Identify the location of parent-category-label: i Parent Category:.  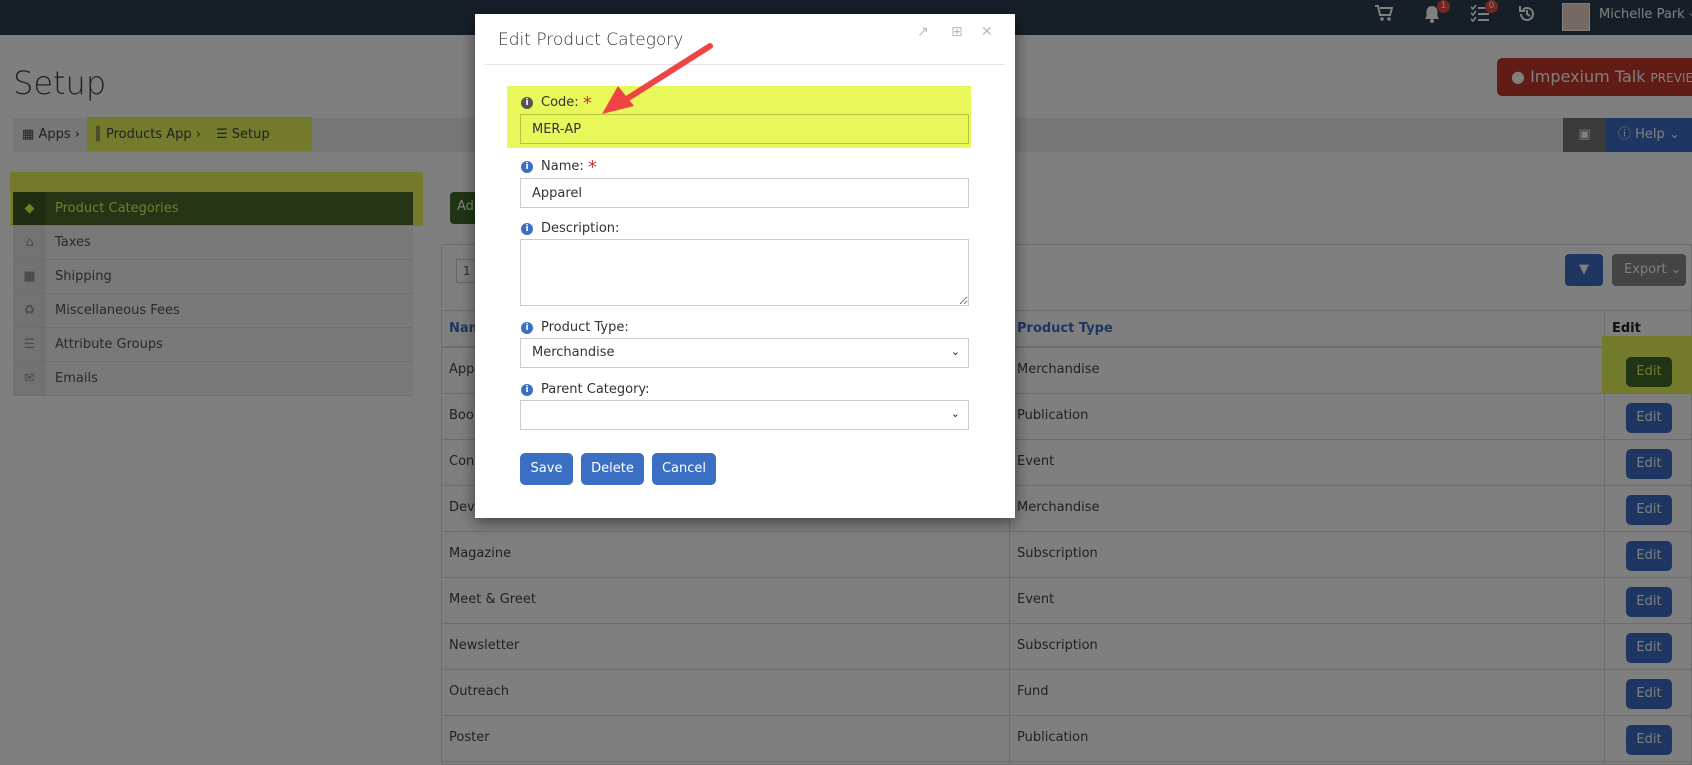
(585, 389).